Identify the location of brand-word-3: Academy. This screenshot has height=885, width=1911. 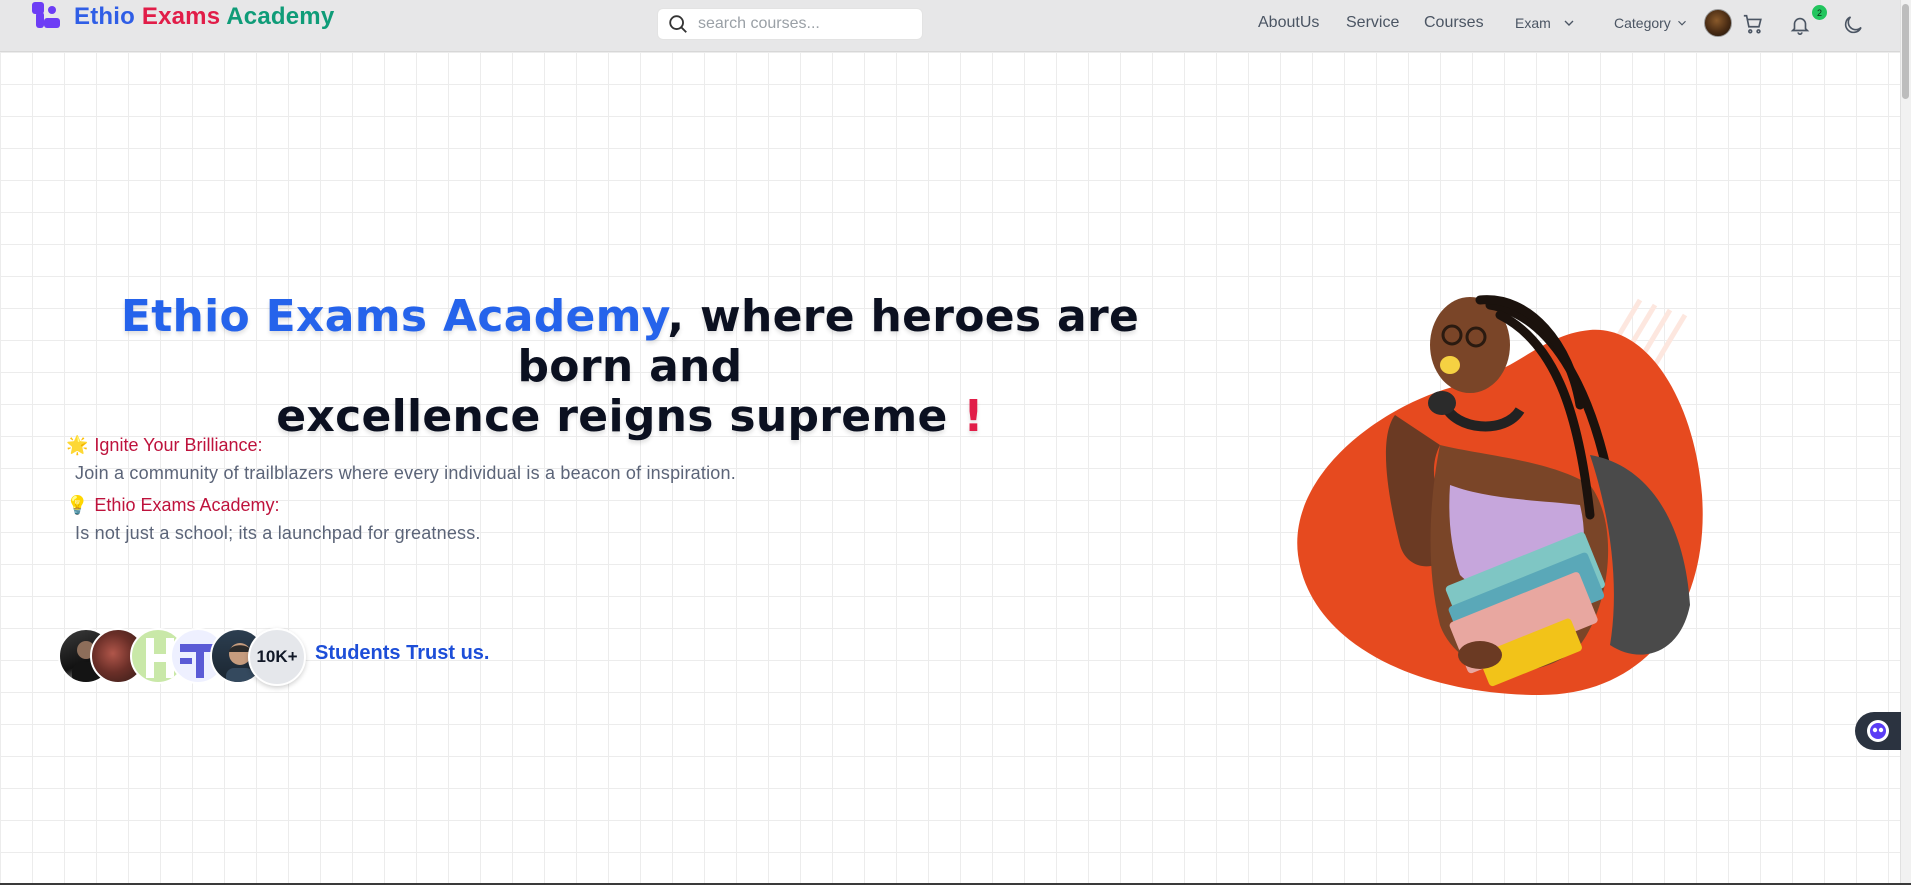
(280, 16).